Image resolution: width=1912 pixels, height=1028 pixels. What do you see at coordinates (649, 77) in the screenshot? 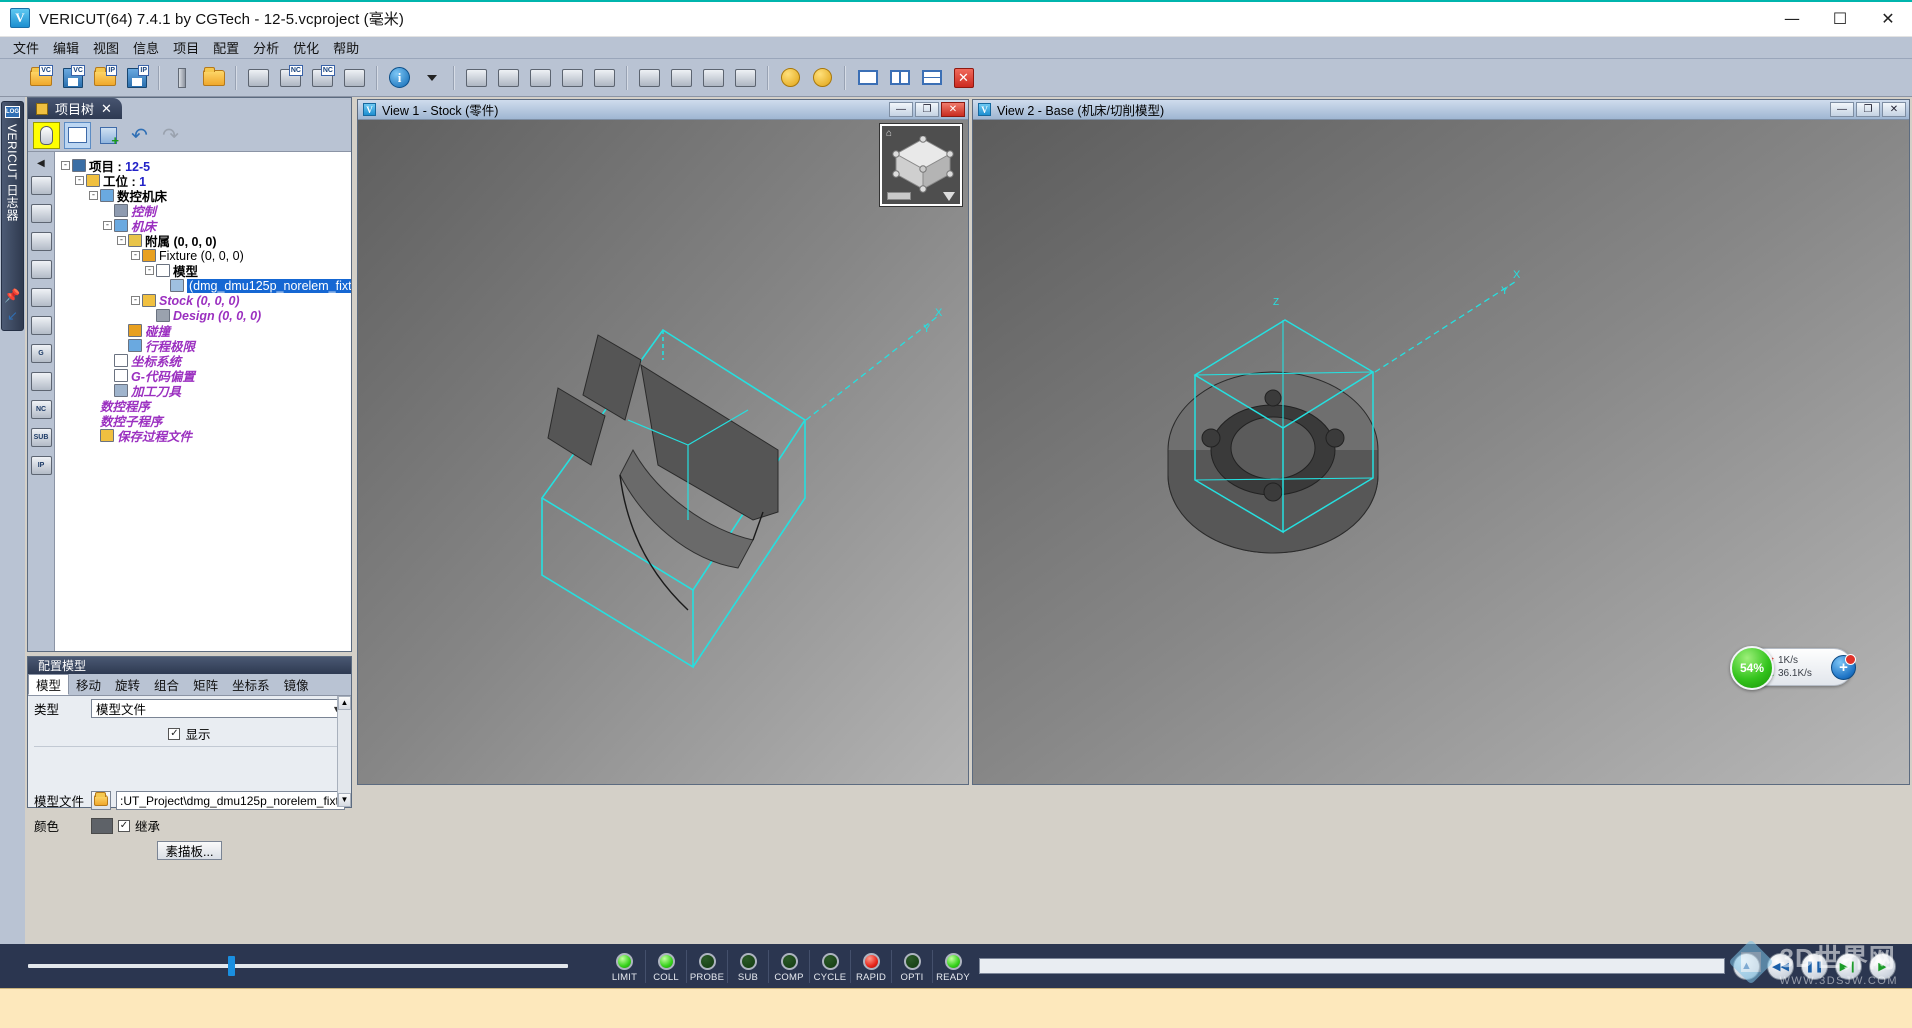
I see `select-region-icon` at bounding box center [649, 77].